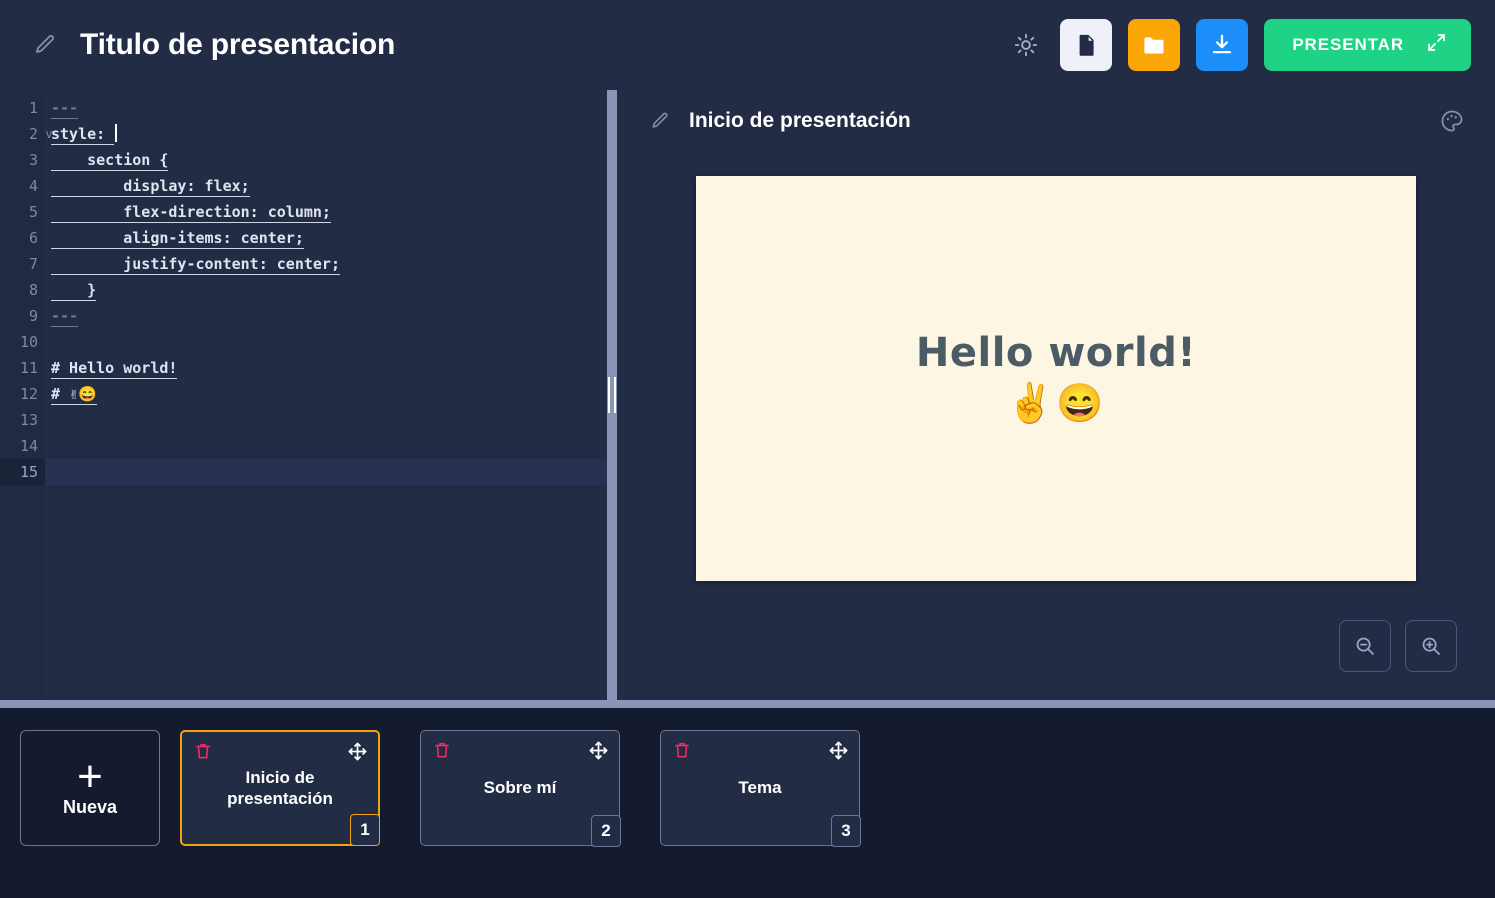 The height and width of the screenshot is (898, 1495). I want to click on slide-number-badge: 1, so click(365, 830).